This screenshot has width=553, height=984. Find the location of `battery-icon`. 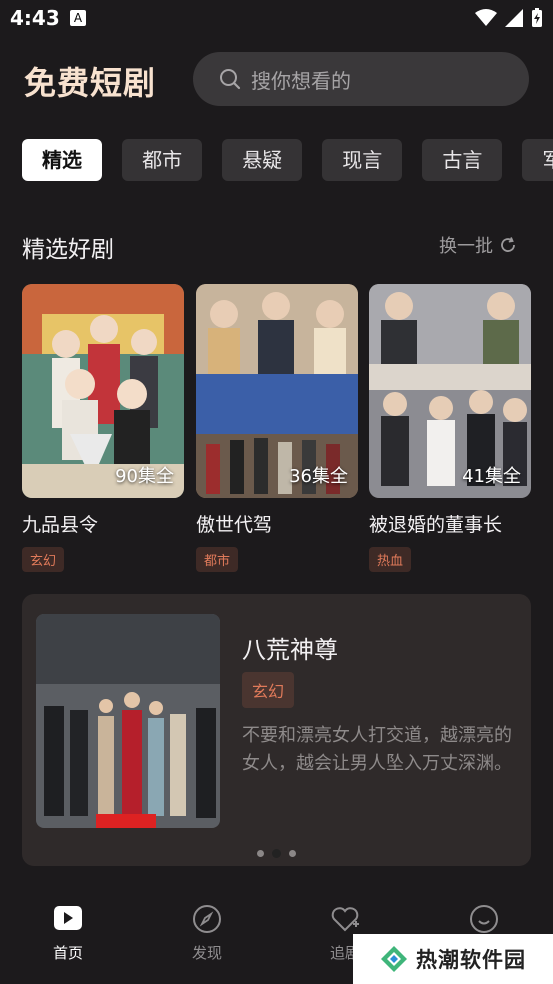

battery-icon is located at coordinates (537, 17).